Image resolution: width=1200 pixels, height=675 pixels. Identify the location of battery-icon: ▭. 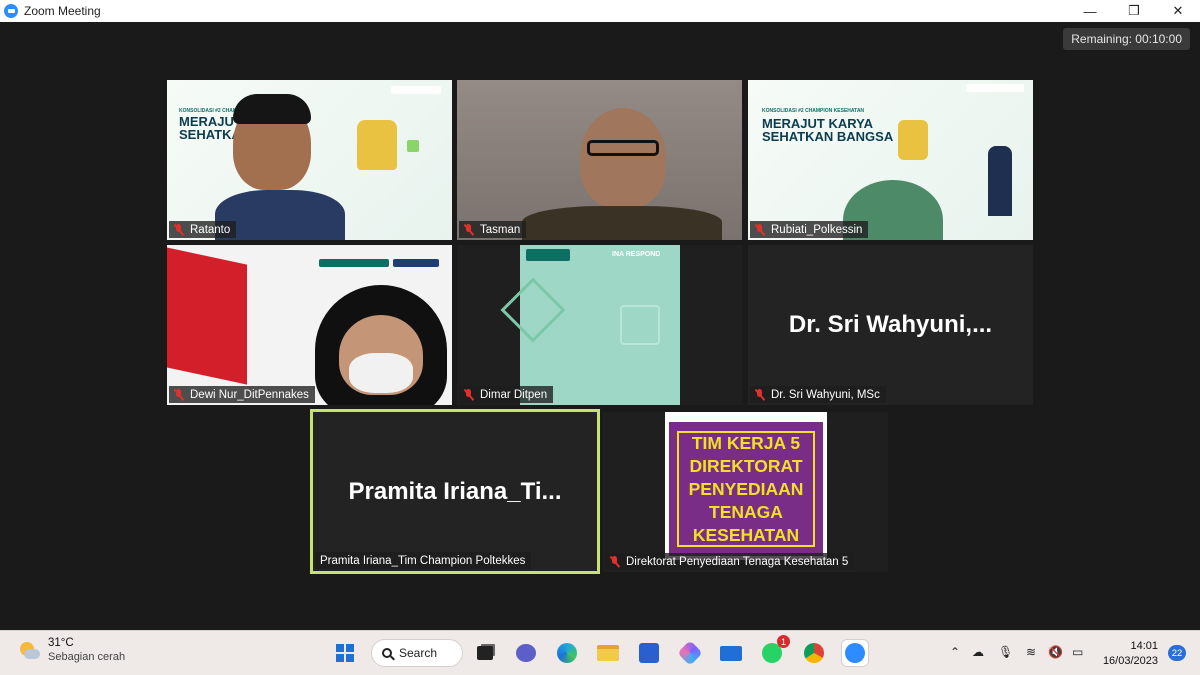
(1077, 652).